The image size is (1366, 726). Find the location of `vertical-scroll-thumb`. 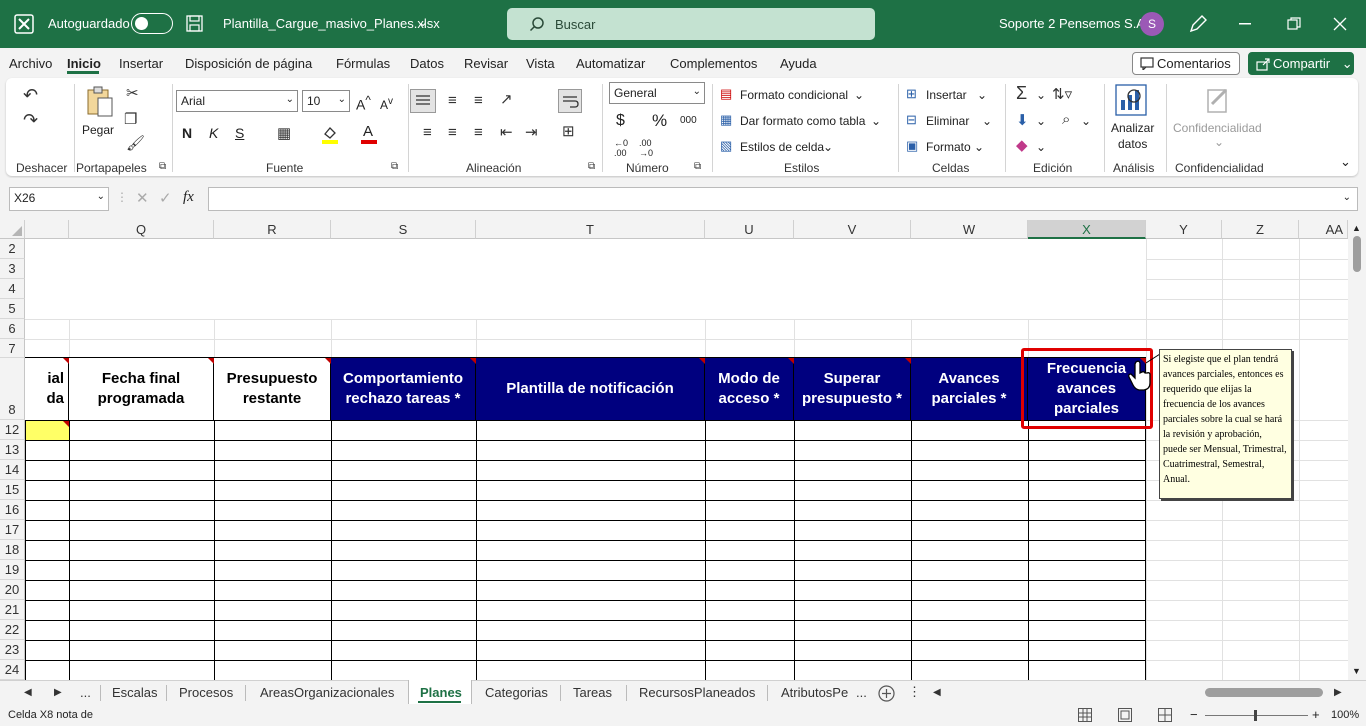

vertical-scroll-thumb is located at coordinates (1357, 254).